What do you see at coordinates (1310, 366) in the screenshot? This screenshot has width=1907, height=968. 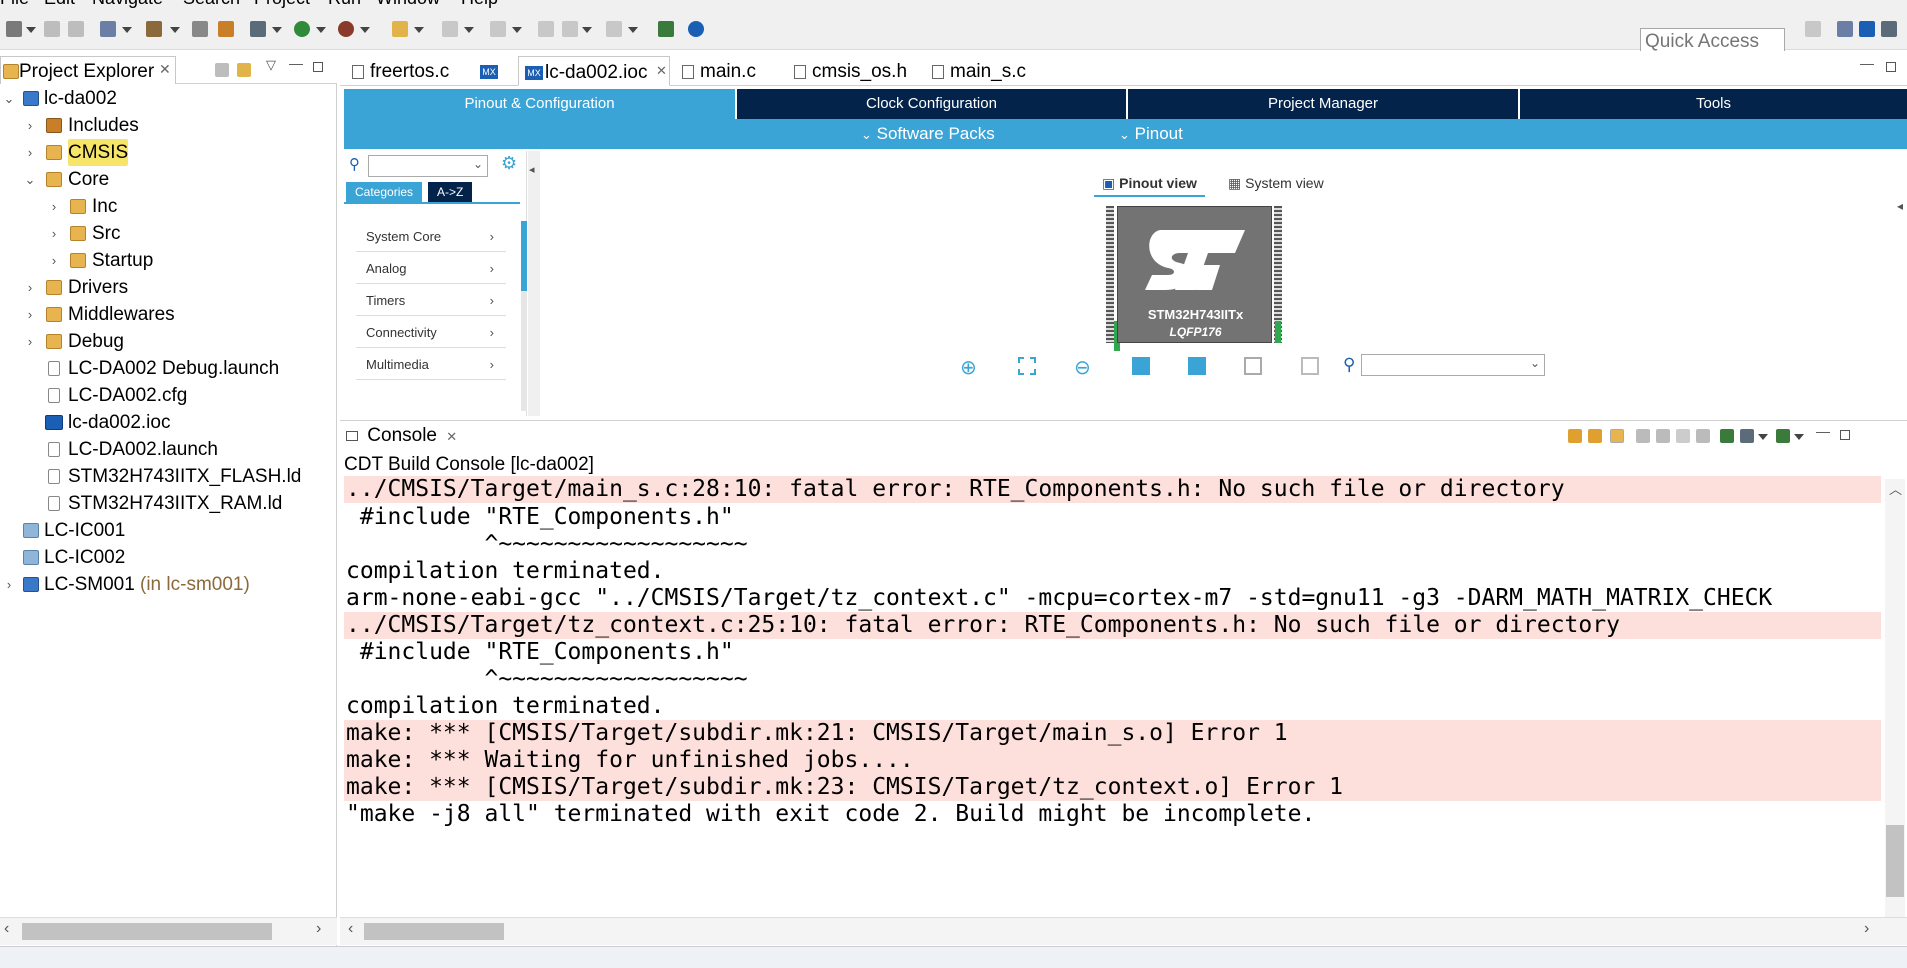 I see `keep-user-placement-icon` at bounding box center [1310, 366].